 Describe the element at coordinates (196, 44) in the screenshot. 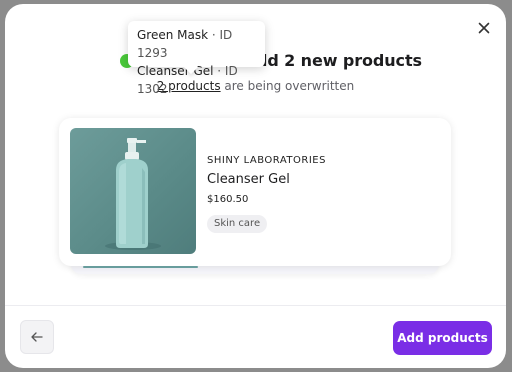

I see `tooltip-item: Green Mask · ID 1293` at that location.